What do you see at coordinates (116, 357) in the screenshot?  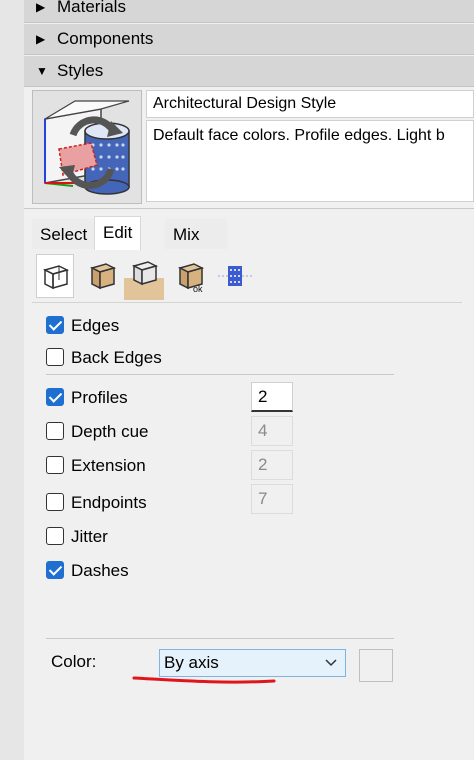 I see `back-edges-label: Back Edges` at bounding box center [116, 357].